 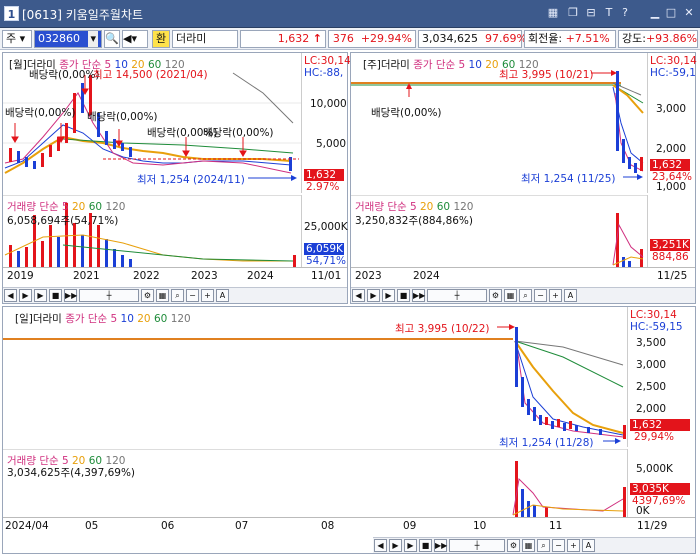 What do you see at coordinates (573, 13) in the screenshot?
I see `copy-icon: ❐` at bounding box center [573, 13].